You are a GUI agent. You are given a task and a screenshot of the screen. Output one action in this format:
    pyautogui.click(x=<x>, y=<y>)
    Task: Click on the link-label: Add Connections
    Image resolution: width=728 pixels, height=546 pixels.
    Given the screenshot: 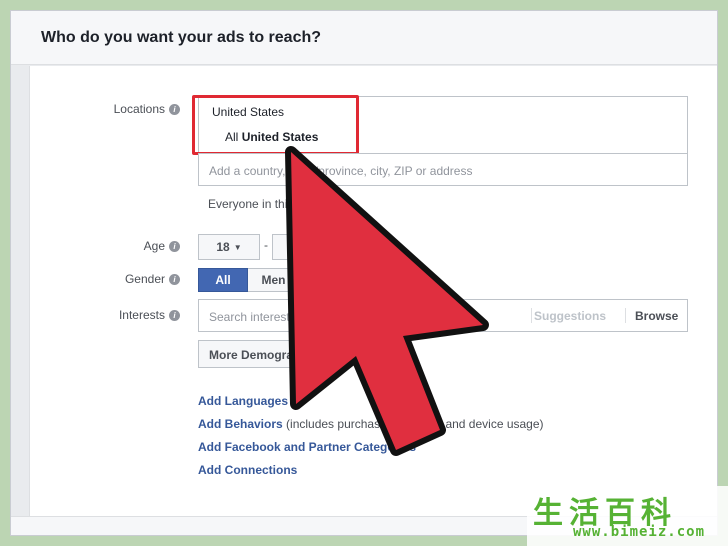 What is the action you would take?
    pyautogui.click(x=247, y=470)
    